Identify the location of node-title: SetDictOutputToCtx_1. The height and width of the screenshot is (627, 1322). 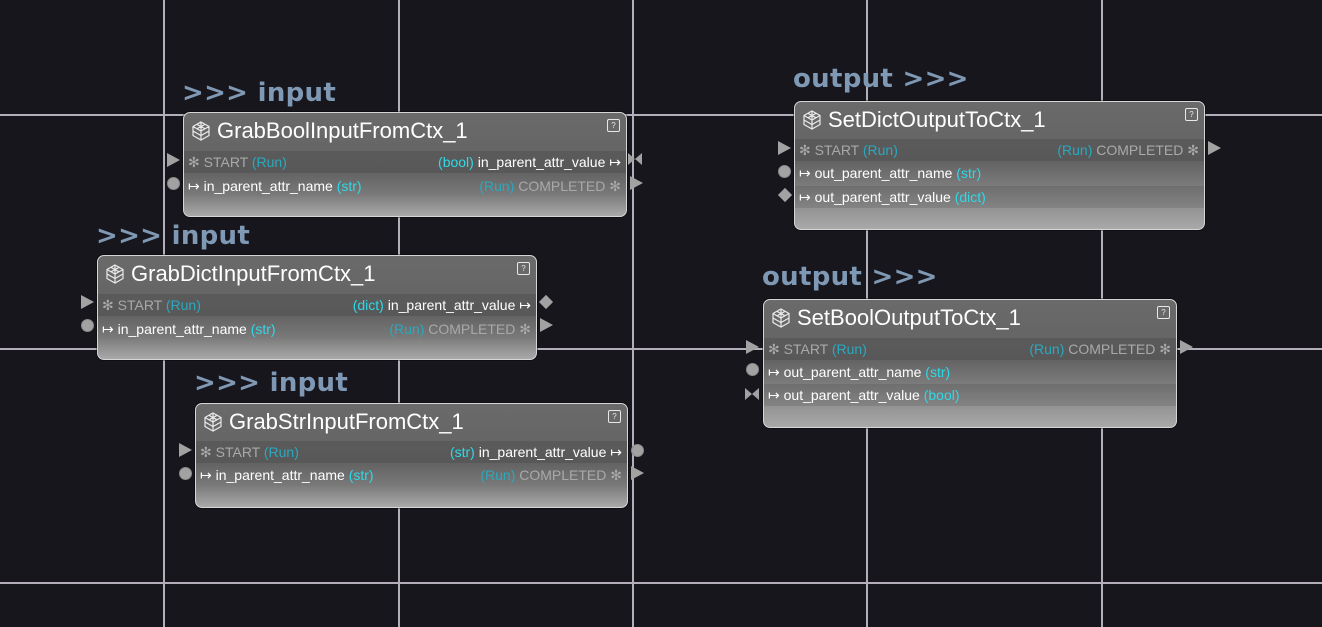
(937, 119).